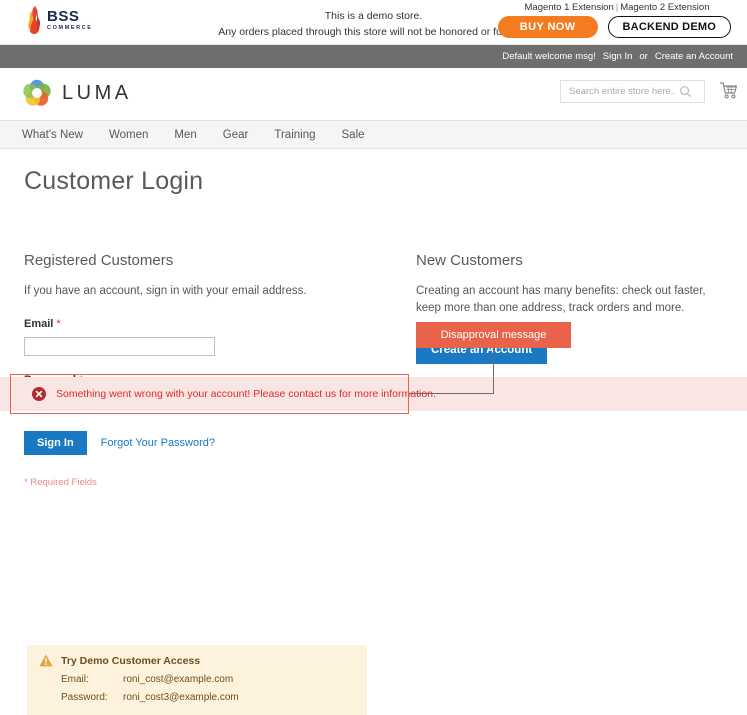  What do you see at coordinates (618, 56) in the screenshot?
I see `sign-in-link: Sign In` at bounding box center [618, 56].